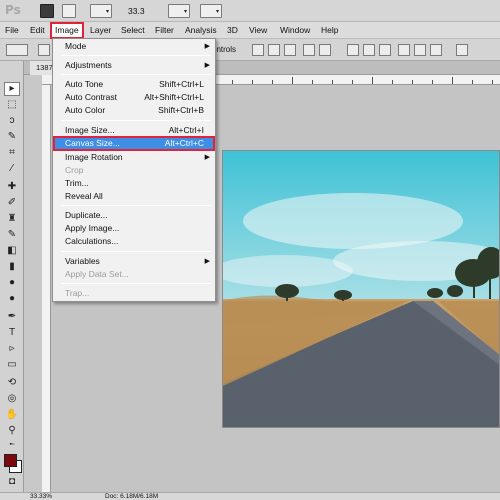 The height and width of the screenshot is (500, 500). I want to click on type-icon: T, so click(12, 333).